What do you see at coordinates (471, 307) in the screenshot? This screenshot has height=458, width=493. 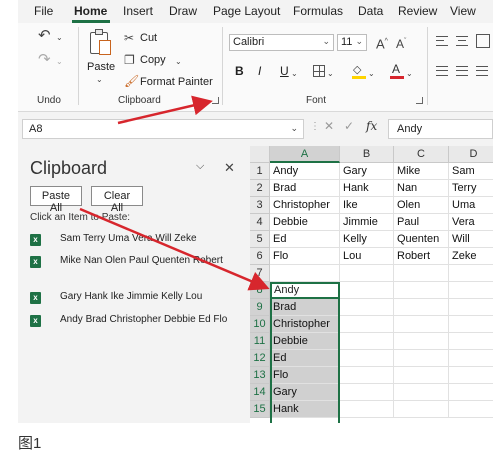 I see `cell-d9` at bounding box center [471, 307].